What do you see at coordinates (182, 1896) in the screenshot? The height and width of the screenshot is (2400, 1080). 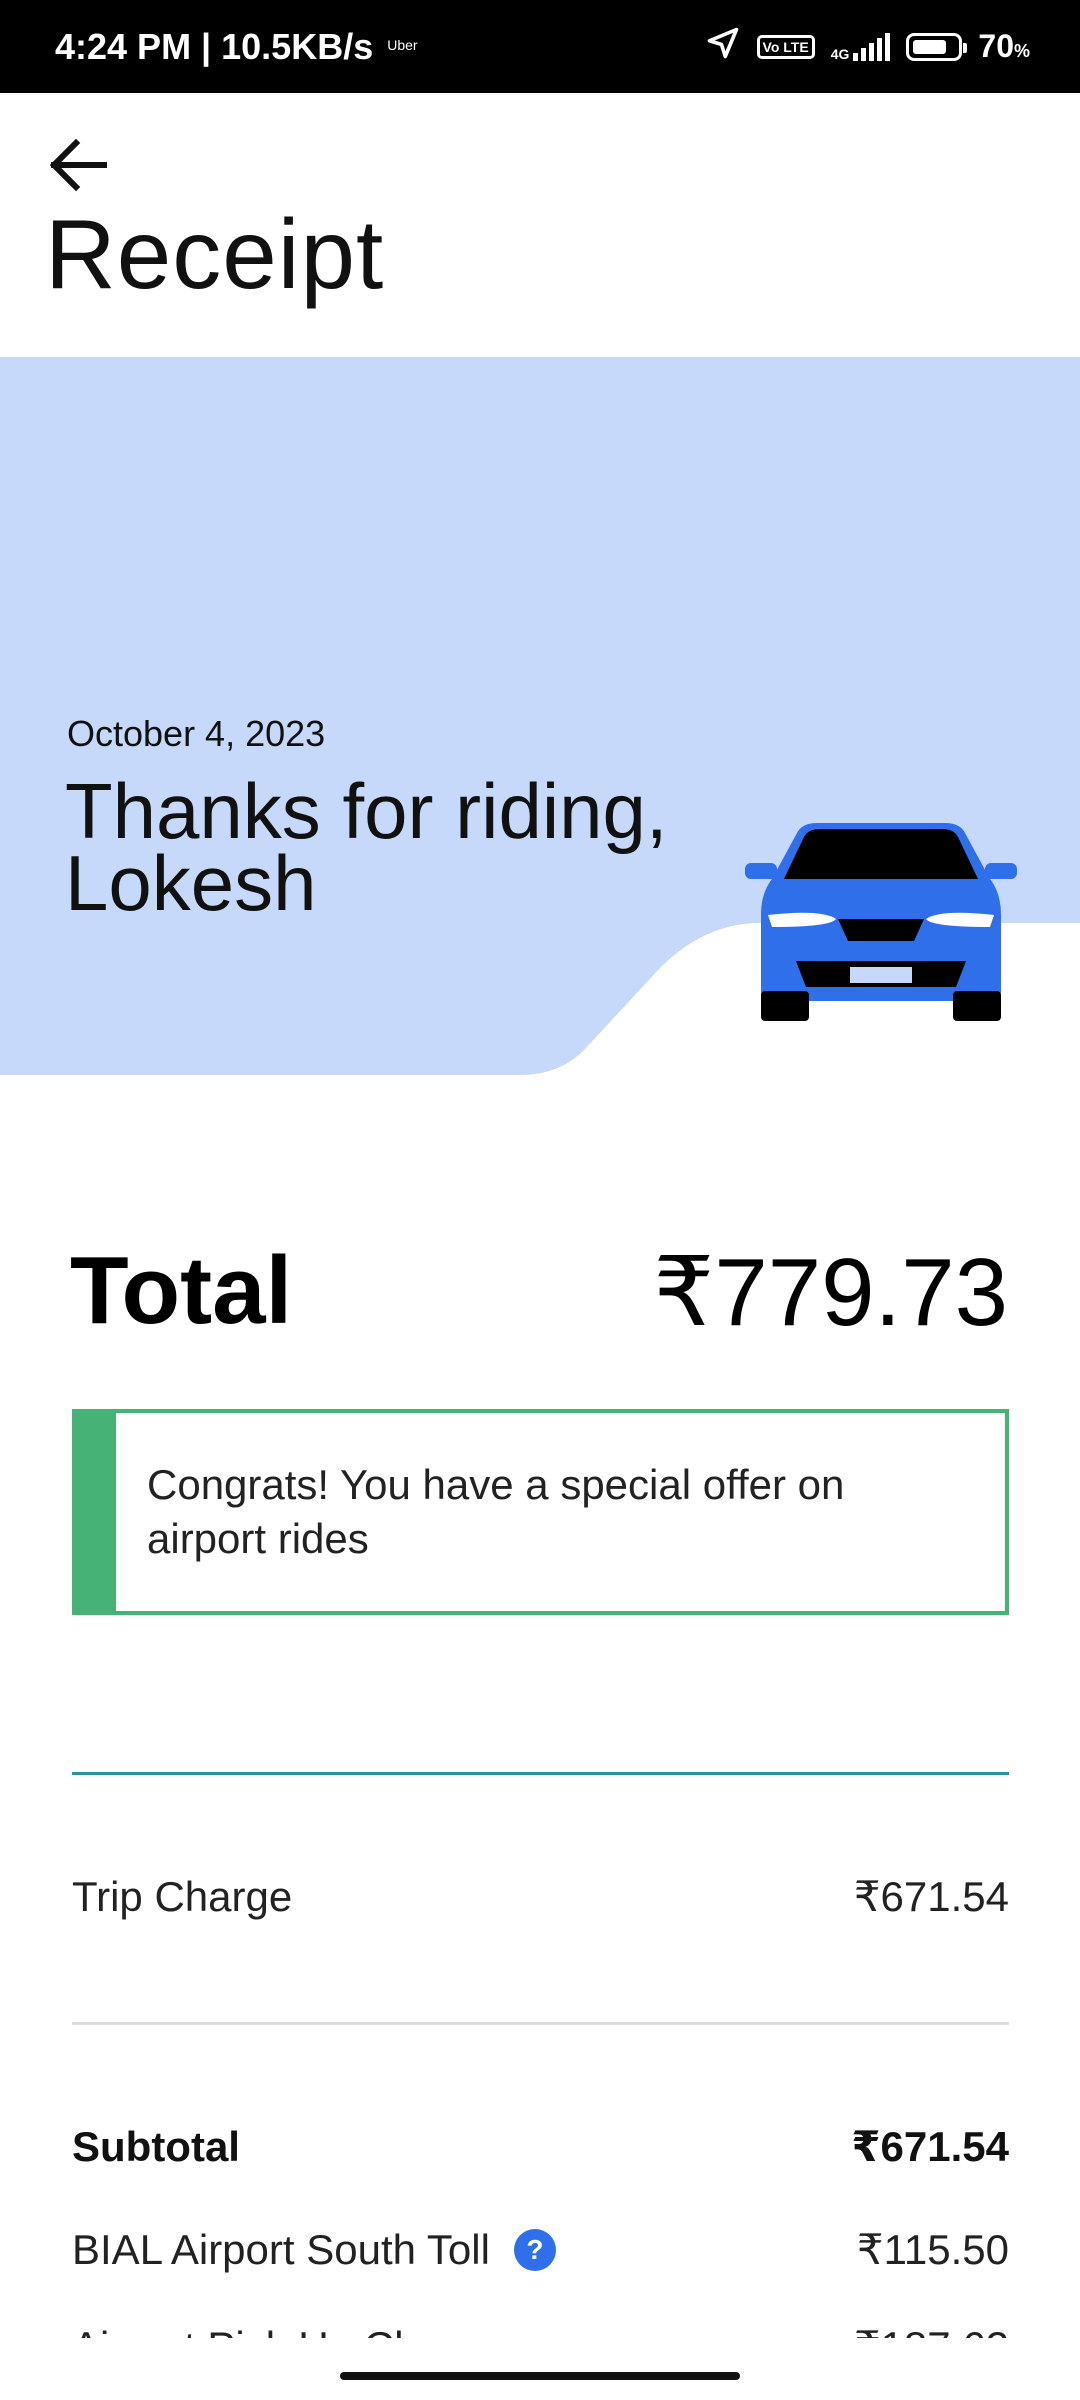 I see `trip-charge-label: Trip Charge` at bounding box center [182, 1896].